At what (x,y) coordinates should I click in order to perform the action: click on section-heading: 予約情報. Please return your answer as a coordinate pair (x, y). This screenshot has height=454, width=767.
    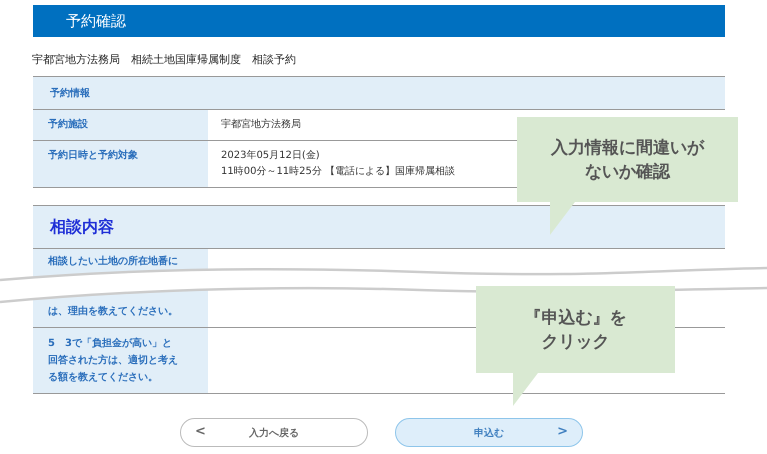
    Looking at the image, I should click on (70, 93).